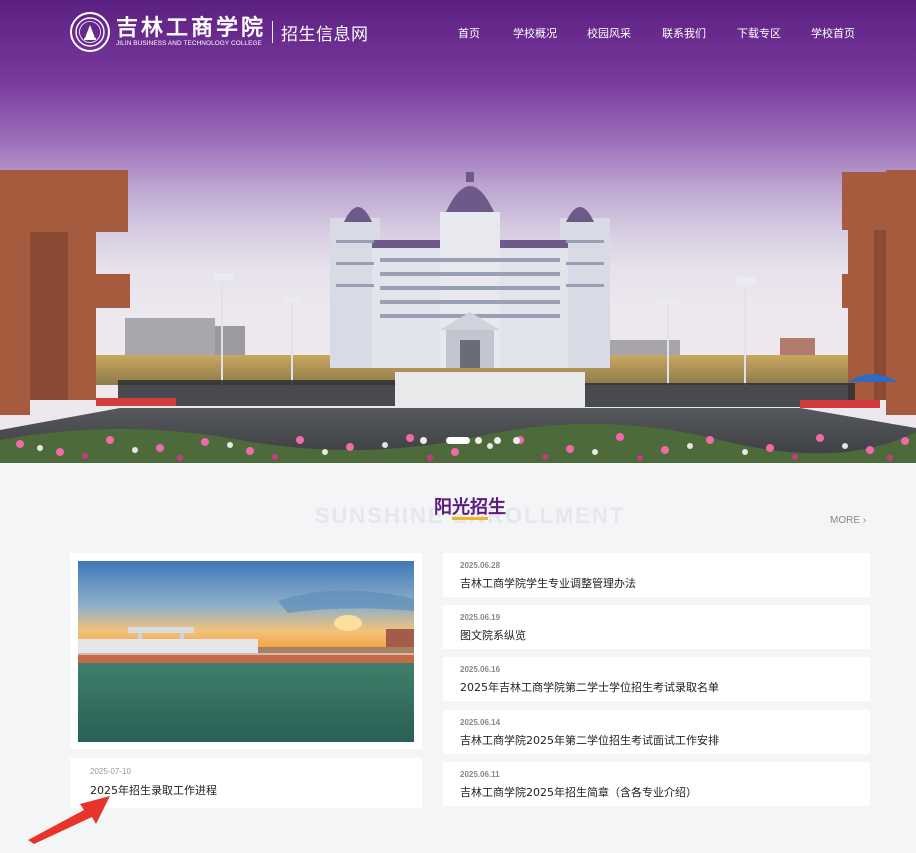  Describe the element at coordinates (189, 43) in the screenshot. I see `logo-english-name: JILIN BUSINESS AND TECHNOLOGY COLLEGE` at that location.